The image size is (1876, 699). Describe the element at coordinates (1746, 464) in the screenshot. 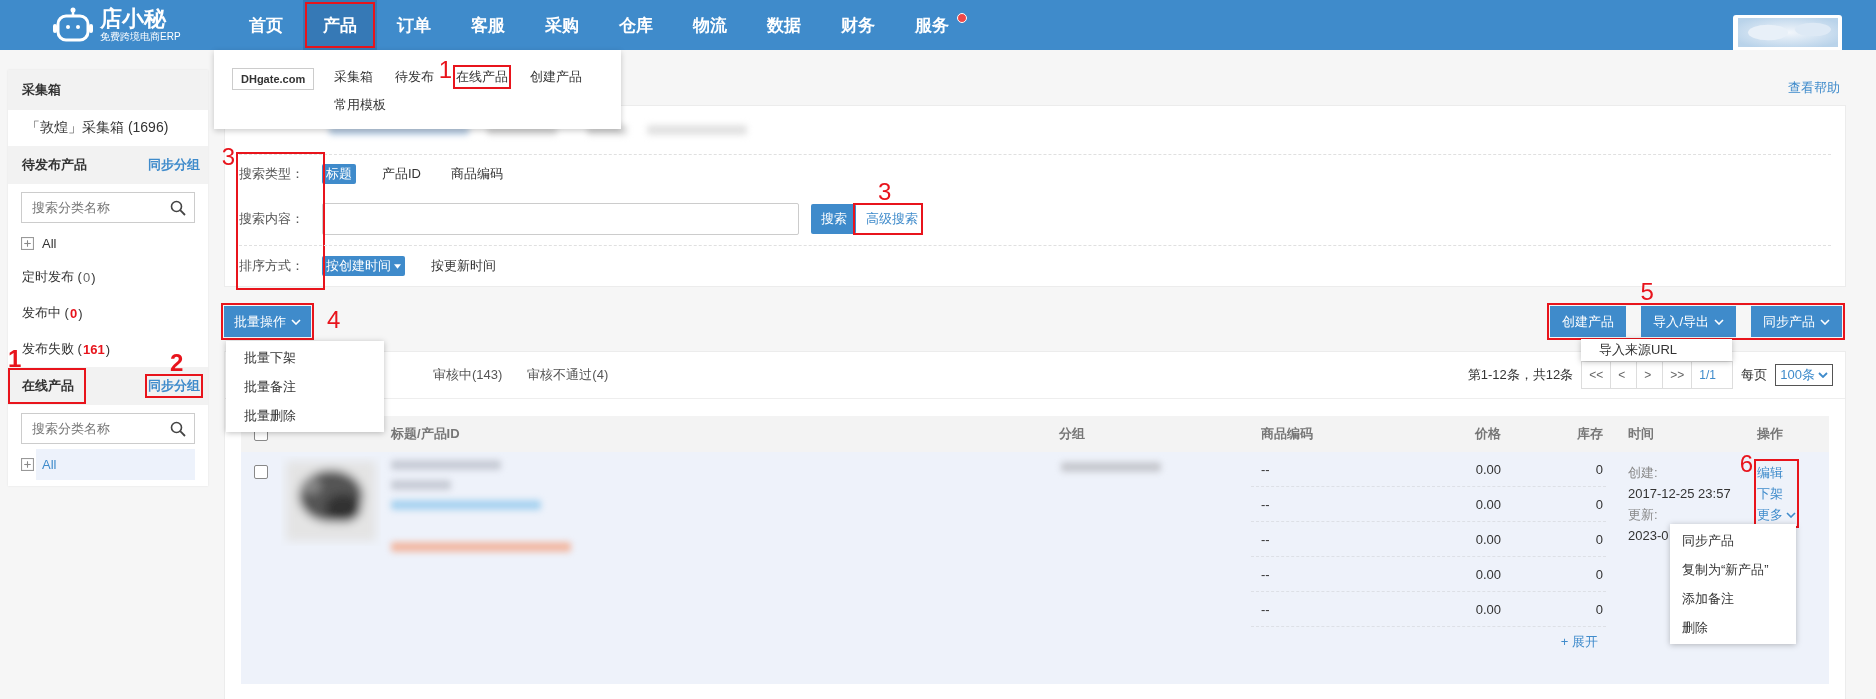

I see `callout-number: 6` at that location.